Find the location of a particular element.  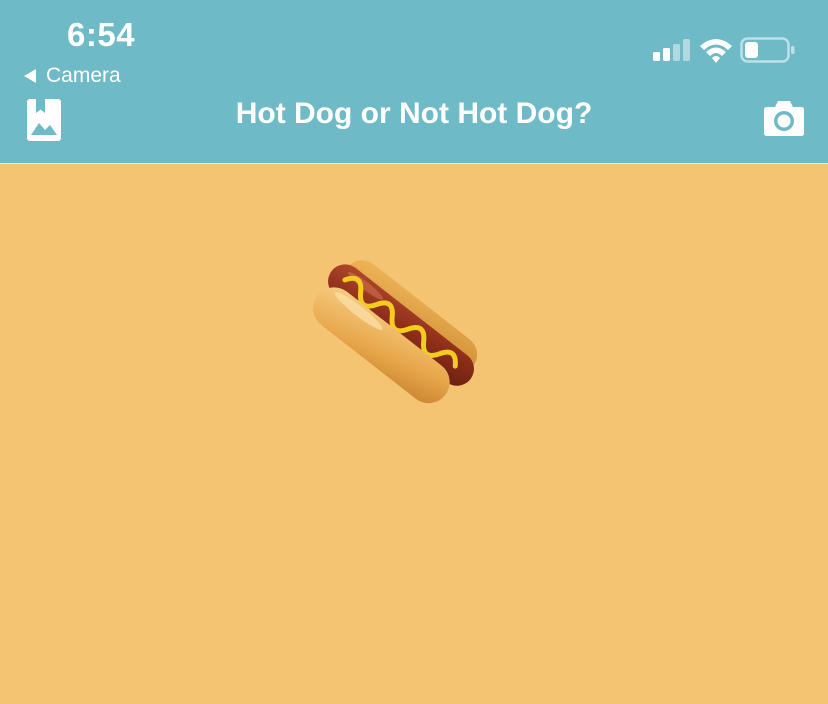

page-title: Hot Dog or Not Hot Dog? is located at coordinates (414, 113).